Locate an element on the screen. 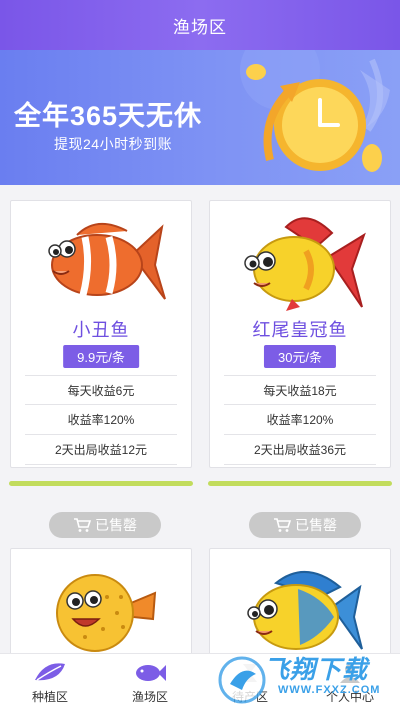 The height and width of the screenshot is (714, 400). page-title: 渔场区 is located at coordinates (200, 27).